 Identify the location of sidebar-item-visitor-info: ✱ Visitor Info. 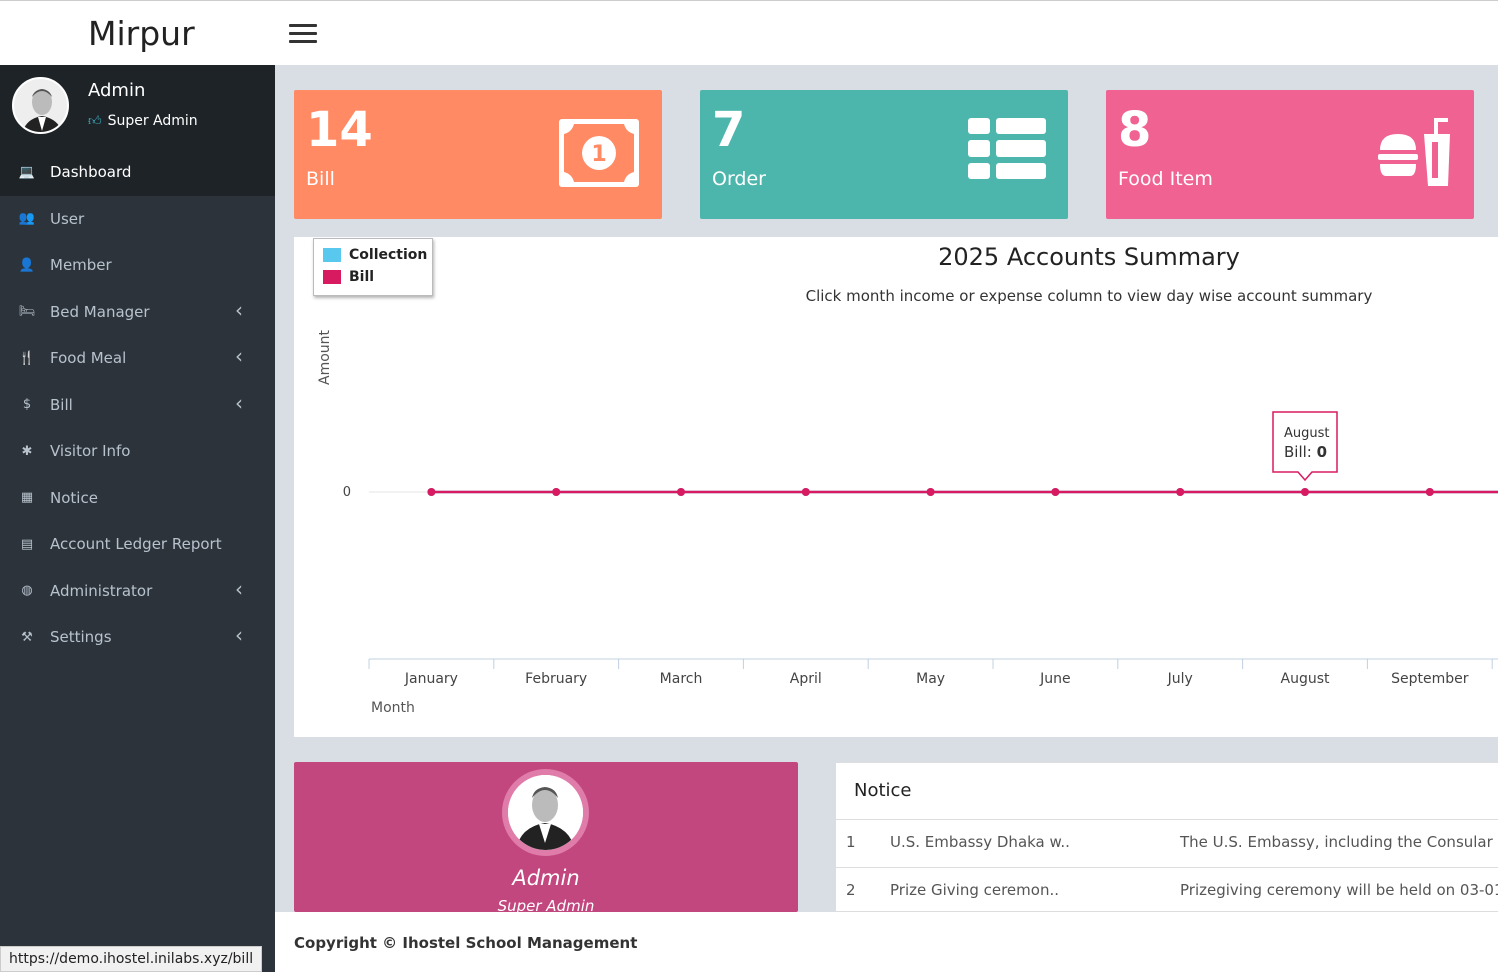
(137, 451).